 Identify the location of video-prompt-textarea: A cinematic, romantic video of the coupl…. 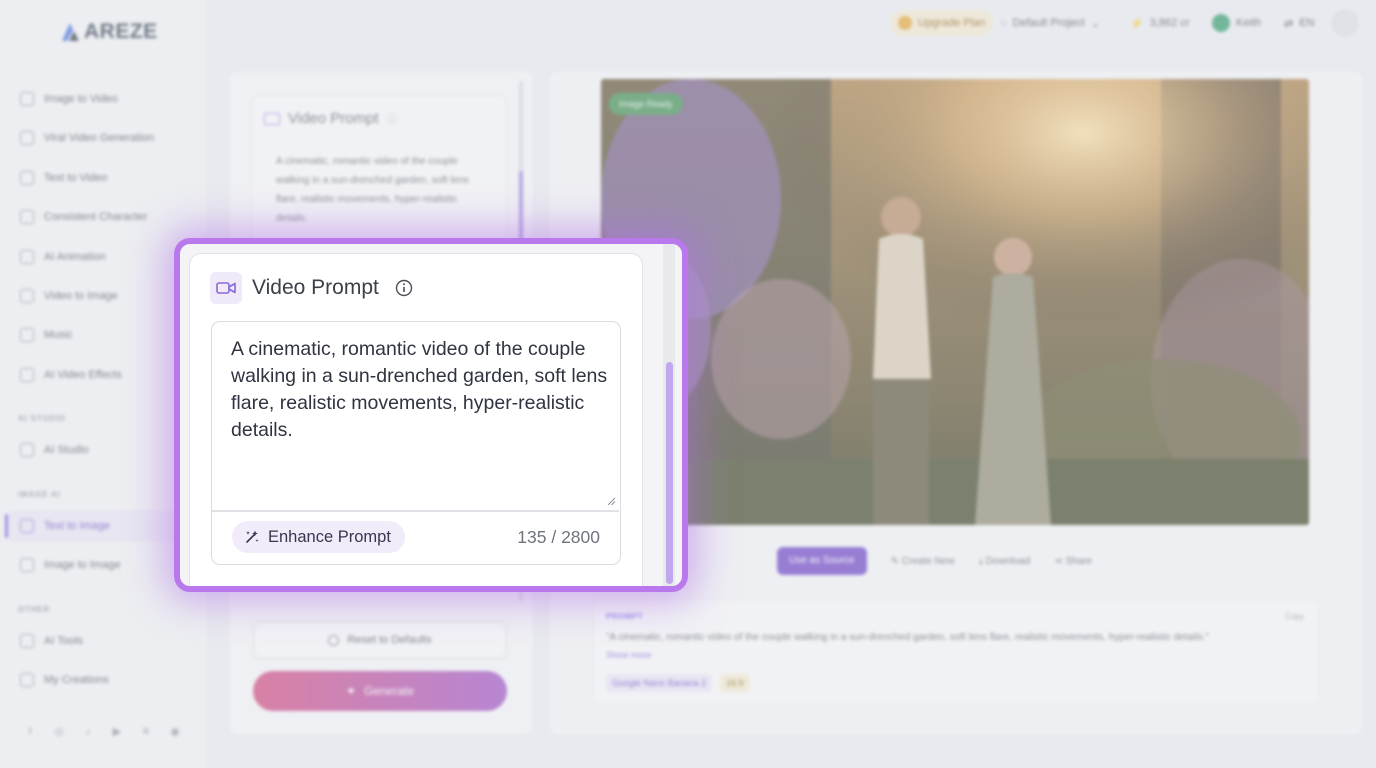
(416, 443).